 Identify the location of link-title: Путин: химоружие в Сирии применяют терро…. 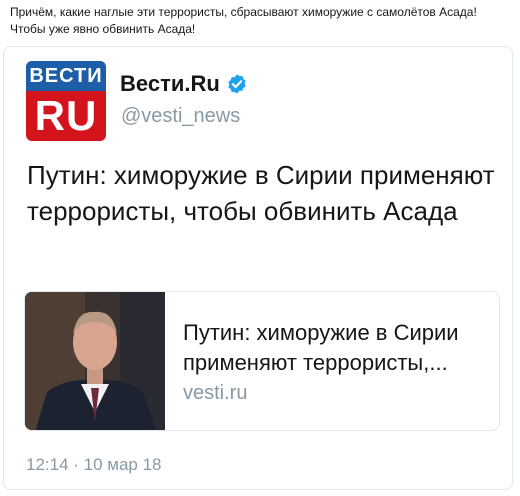
(338, 348).